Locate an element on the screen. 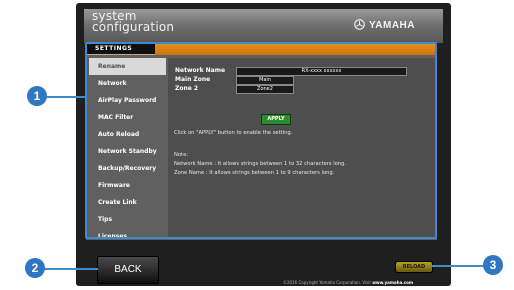 This screenshot has width=514, height=290. zone2-label: Zone 2 is located at coordinates (187, 88).